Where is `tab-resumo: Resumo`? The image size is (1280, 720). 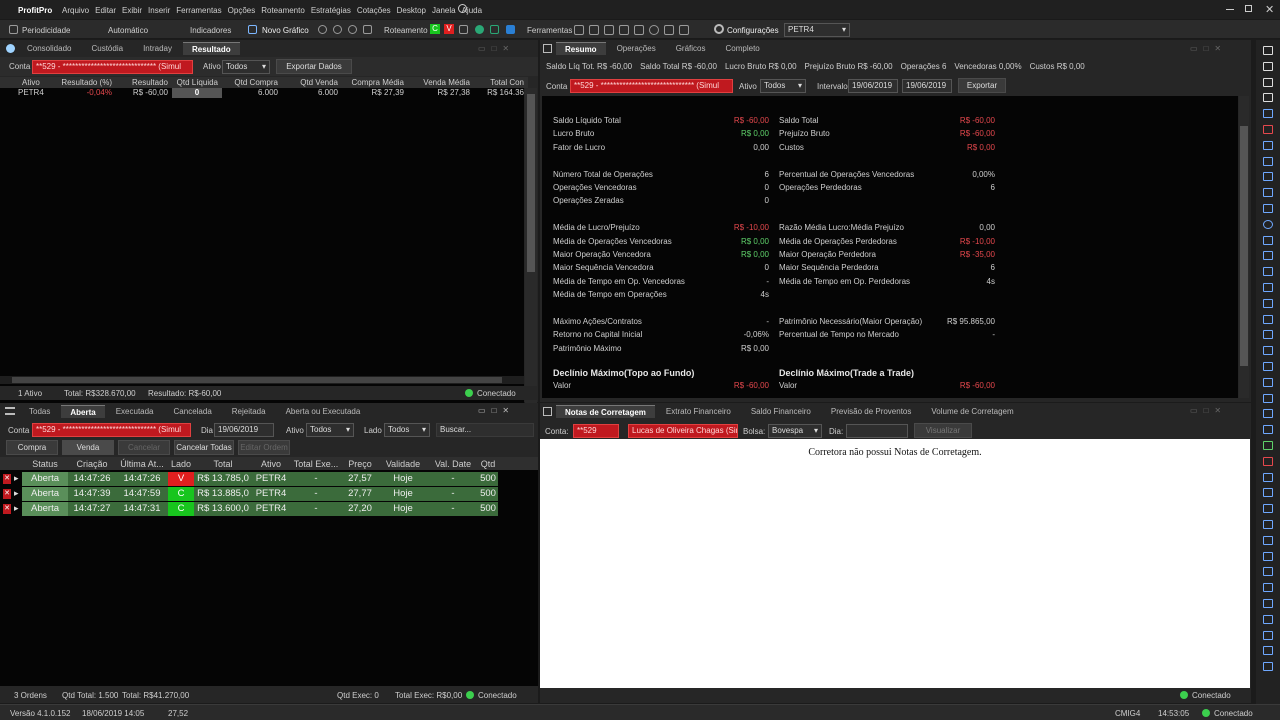 tab-resumo: Resumo is located at coordinates (581, 48).